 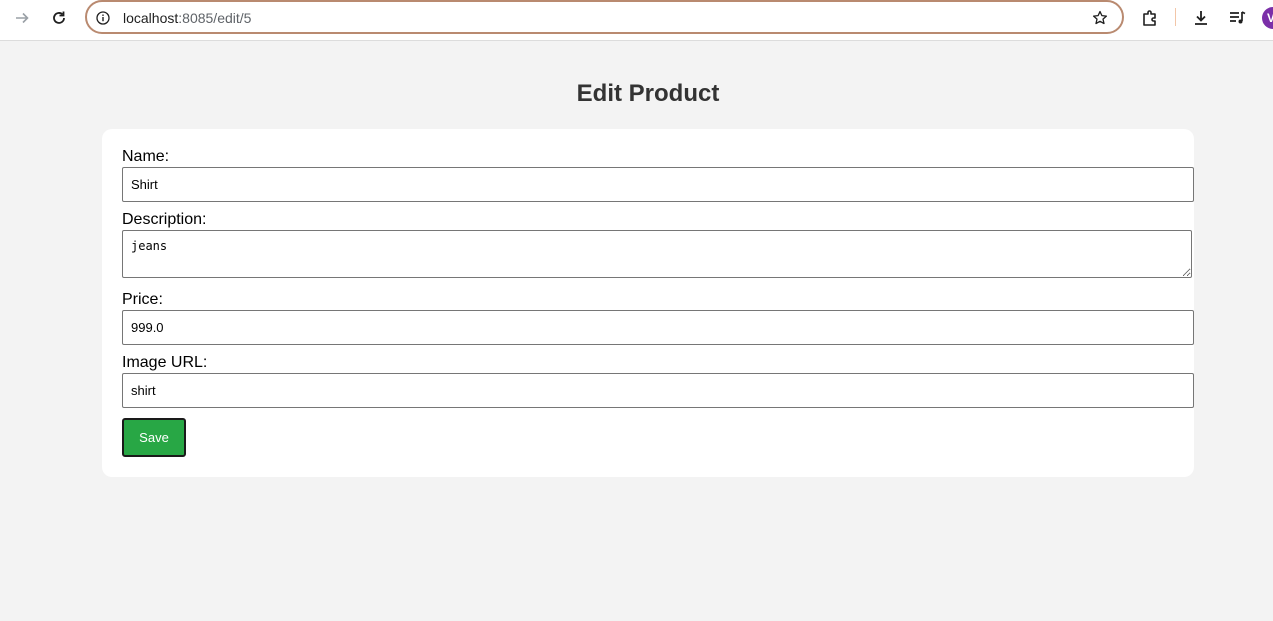 I want to click on url-host: localhost, so click(x=151, y=18).